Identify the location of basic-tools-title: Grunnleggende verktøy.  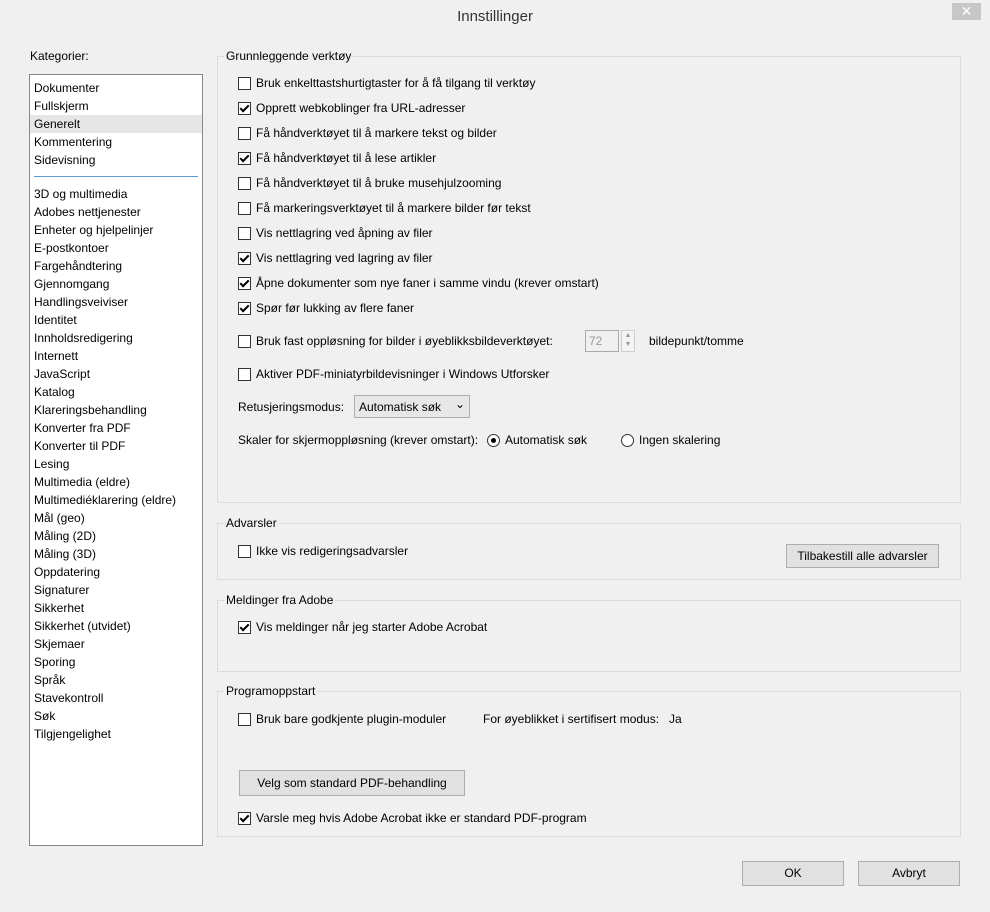
(289, 56).